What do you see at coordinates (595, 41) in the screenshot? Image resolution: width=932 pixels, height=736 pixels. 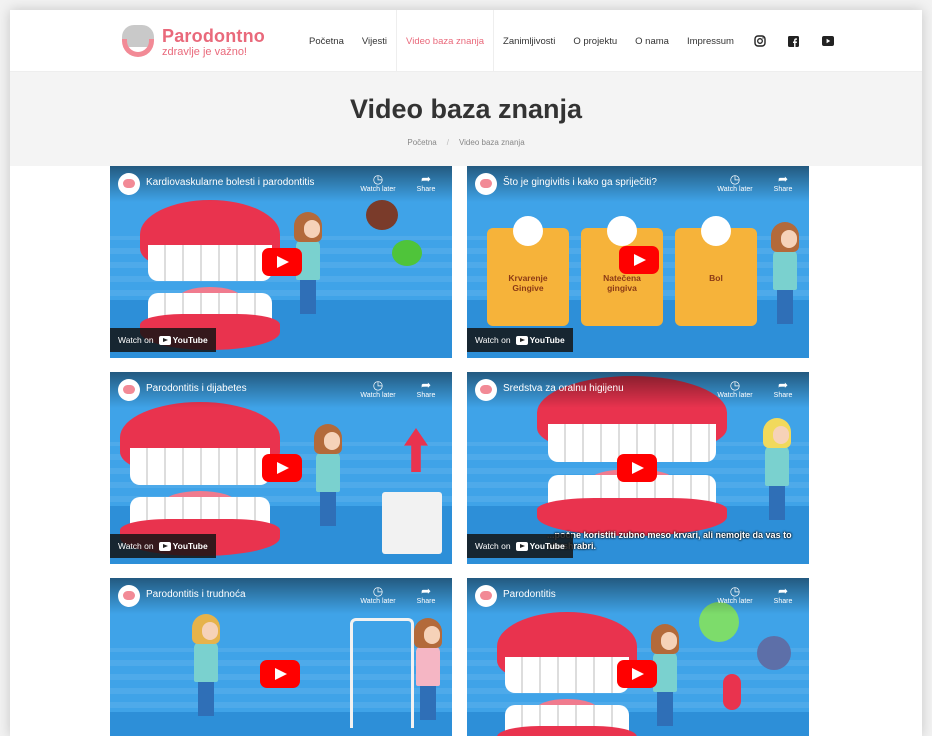 I see `nav-o-projektu: O projektu` at bounding box center [595, 41].